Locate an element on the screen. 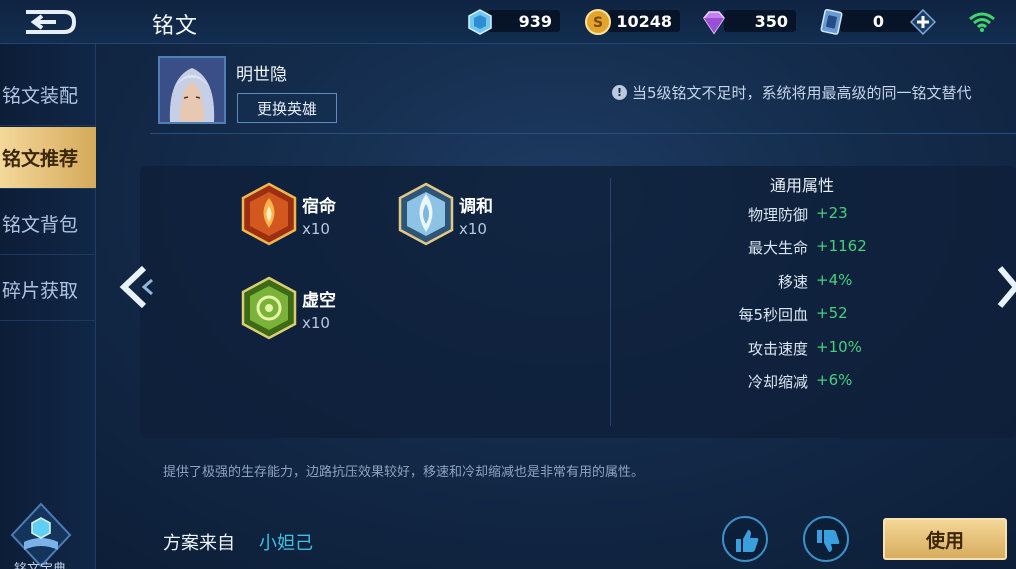  attribute-label: 最大生命 is located at coordinates (777, 248).